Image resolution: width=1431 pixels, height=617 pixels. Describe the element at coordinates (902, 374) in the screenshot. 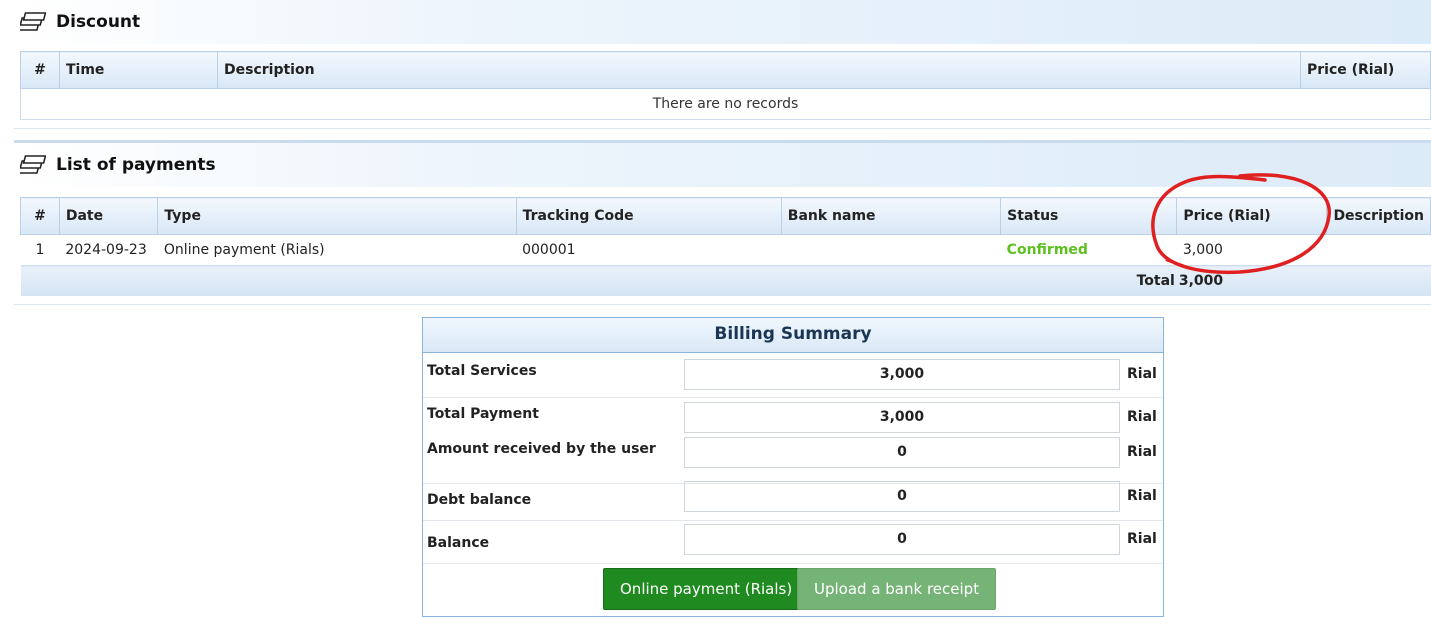

I see `total-services-field: 3,000` at that location.